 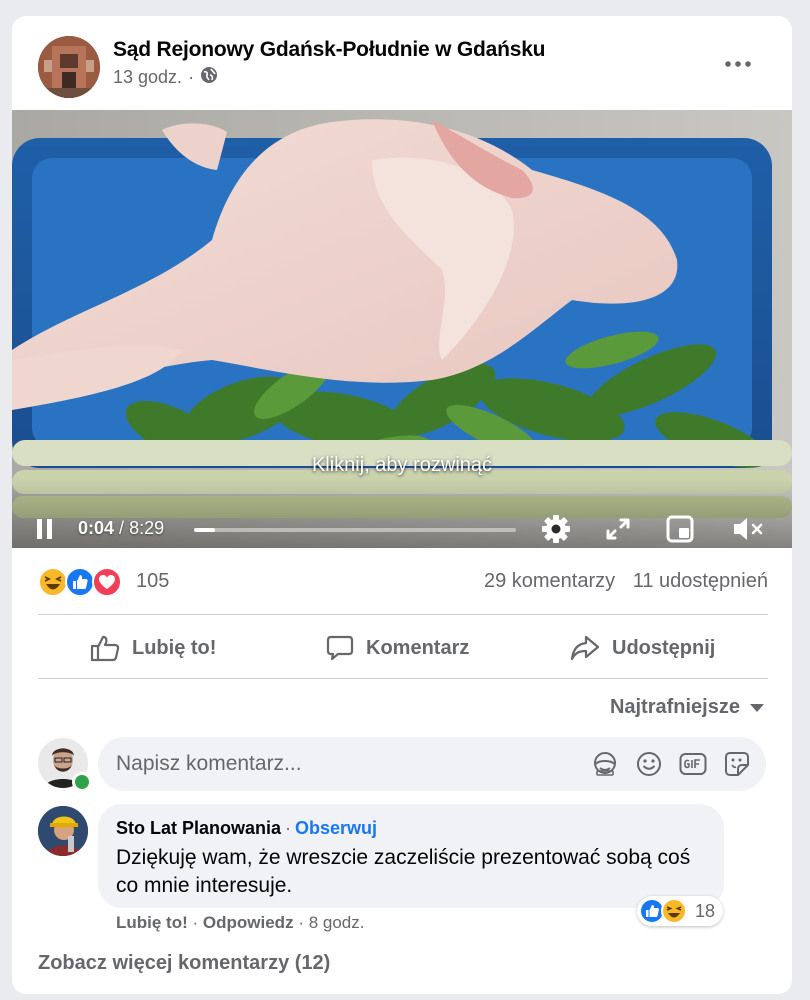 I want to click on settings-button, so click(x=556, y=529).